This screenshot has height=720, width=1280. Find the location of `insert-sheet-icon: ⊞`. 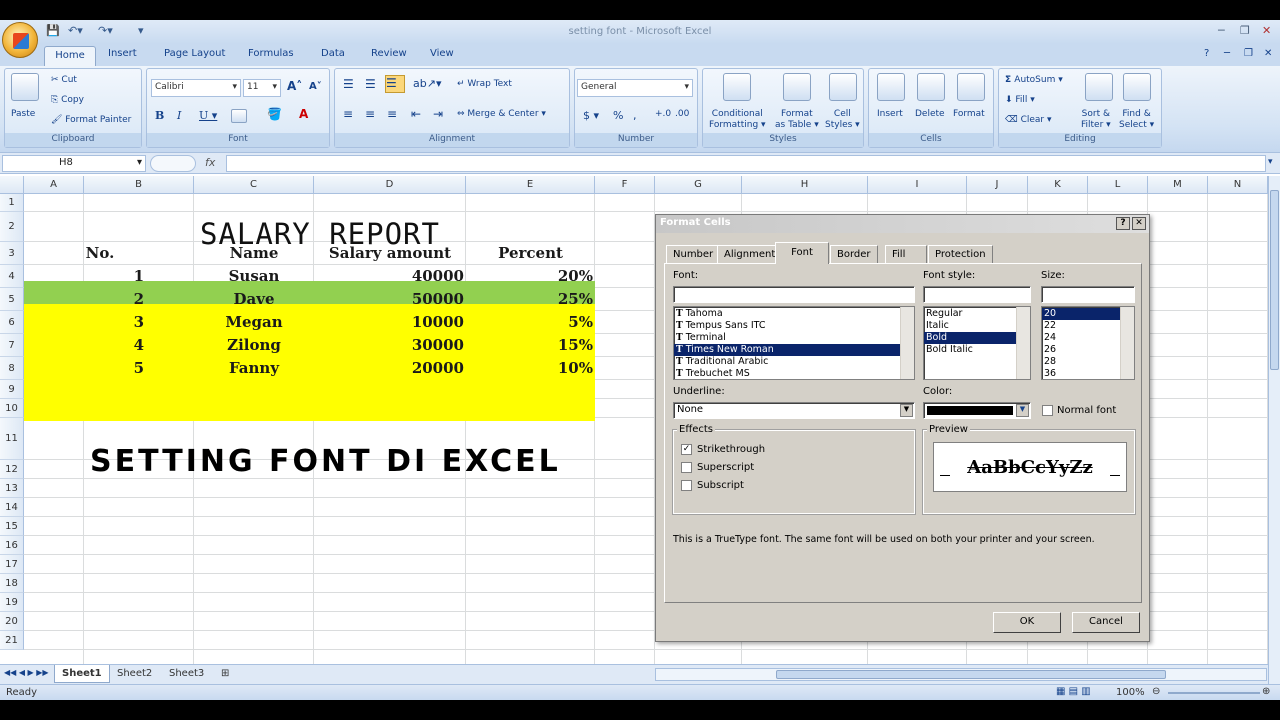

insert-sheet-icon: ⊞ is located at coordinates (225, 674).